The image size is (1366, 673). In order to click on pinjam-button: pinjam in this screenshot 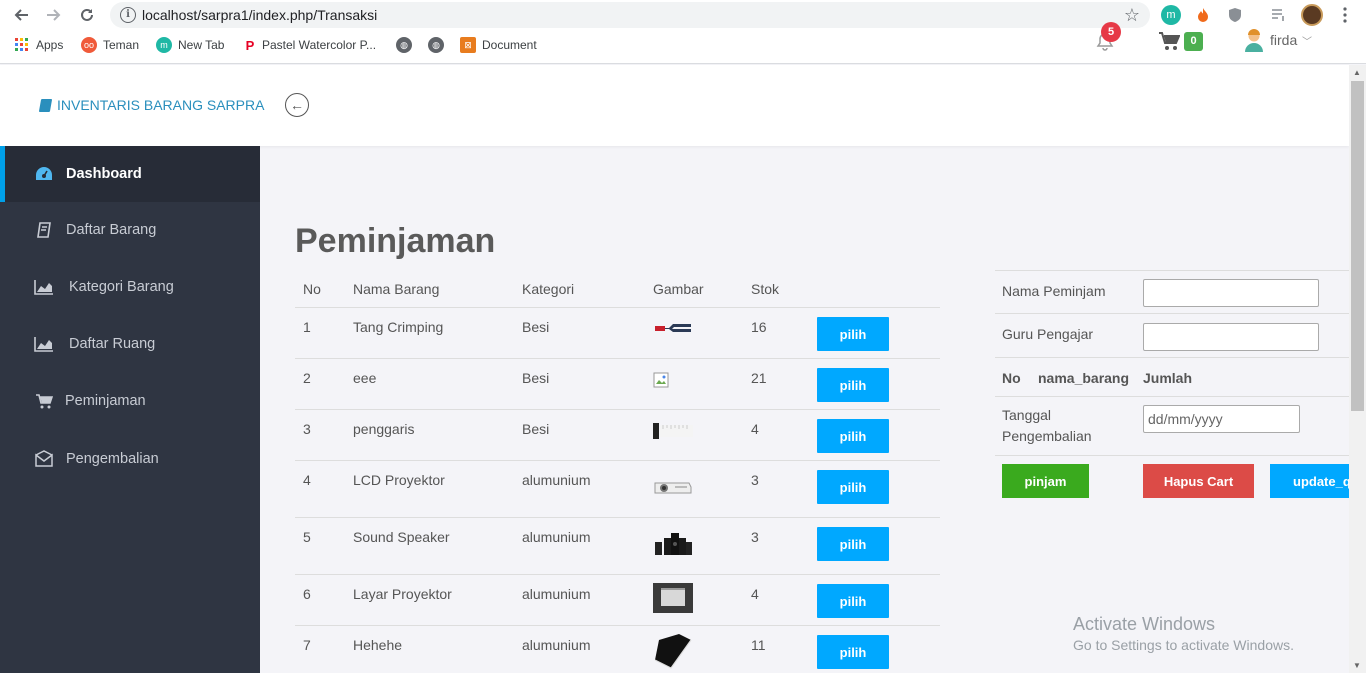, I will do `click(1045, 481)`.